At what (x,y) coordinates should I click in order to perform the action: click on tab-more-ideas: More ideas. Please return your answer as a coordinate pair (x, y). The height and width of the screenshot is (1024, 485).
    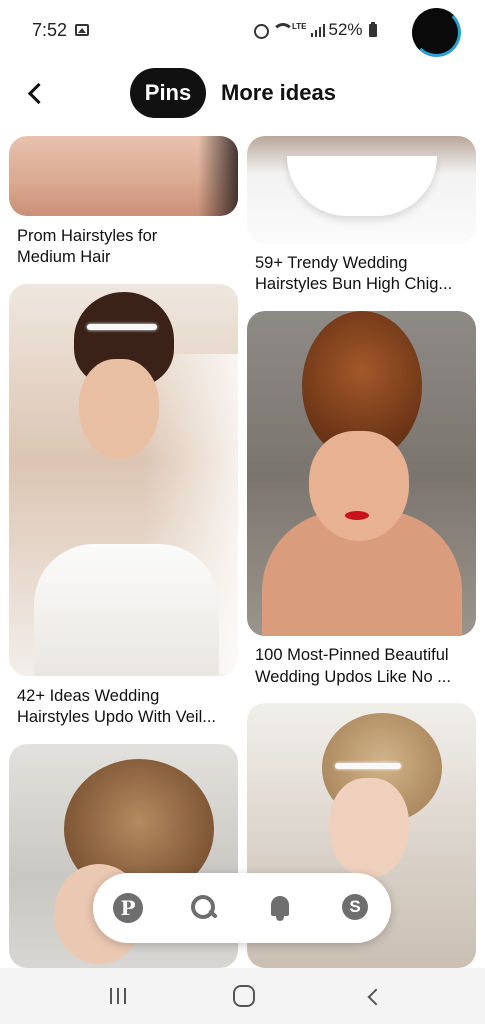
    Looking at the image, I should click on (278, 93).